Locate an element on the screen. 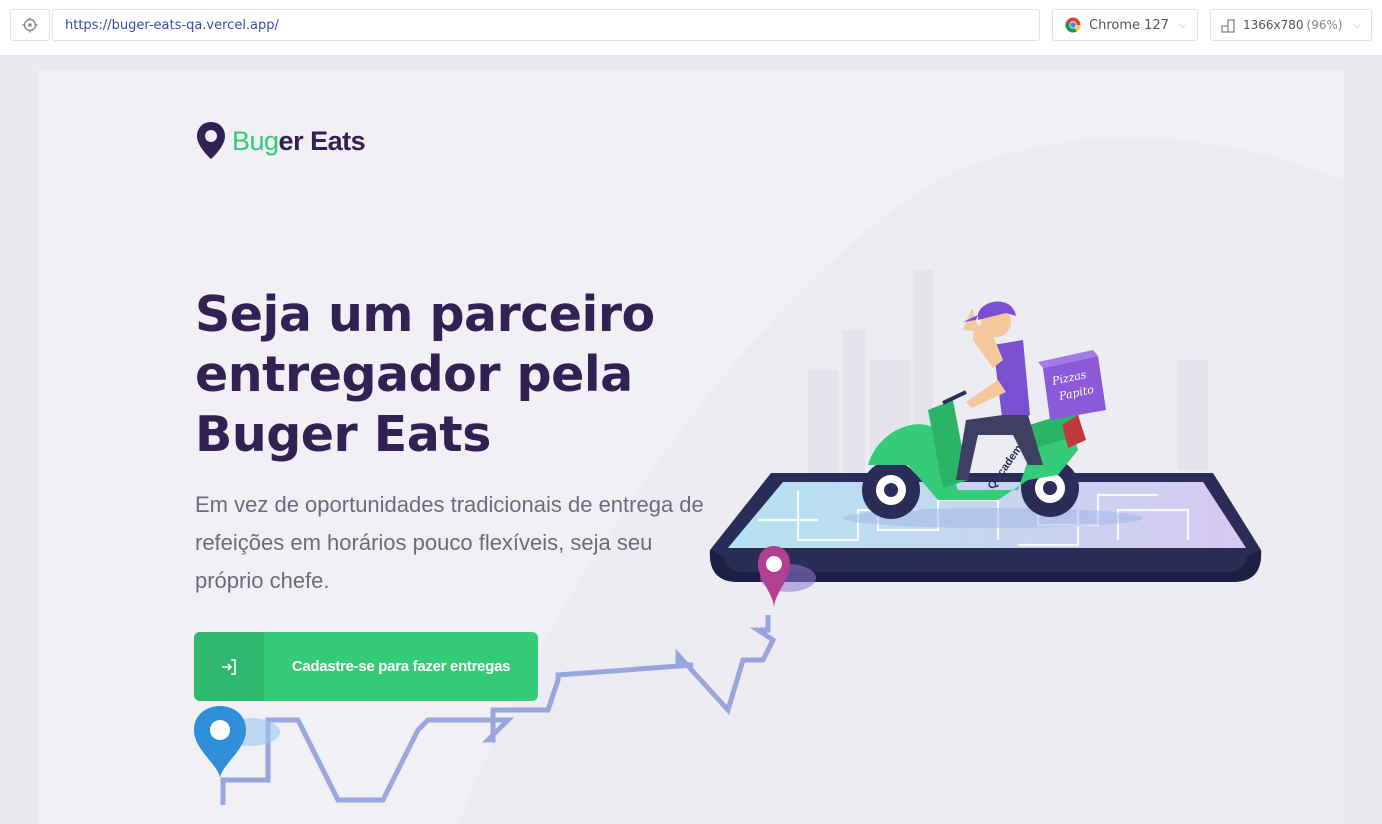 The width and height of the screenshot is (1382, 824). location-pin-logo-icon is located at coordinates (211, 140).